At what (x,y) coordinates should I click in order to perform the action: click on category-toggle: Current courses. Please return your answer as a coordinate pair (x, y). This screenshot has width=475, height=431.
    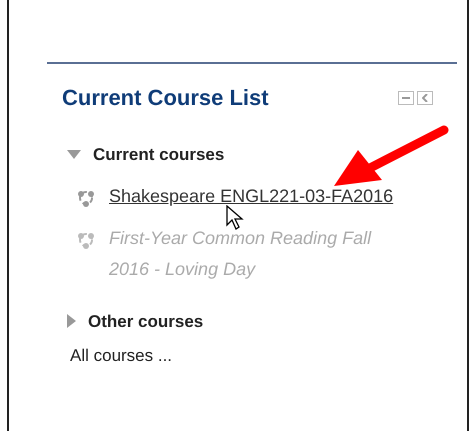
    Looking at the image, I should click on (262, 155).